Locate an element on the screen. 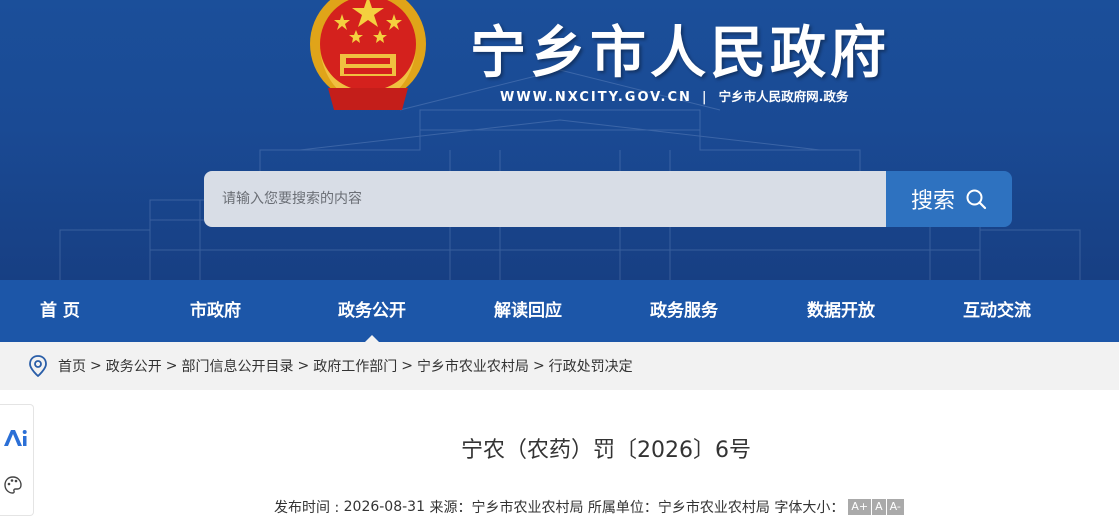 The height and width of the screenshot is (517, 1119). site-title: 宁乡市人民政府 is located at coordinates (680, 53).